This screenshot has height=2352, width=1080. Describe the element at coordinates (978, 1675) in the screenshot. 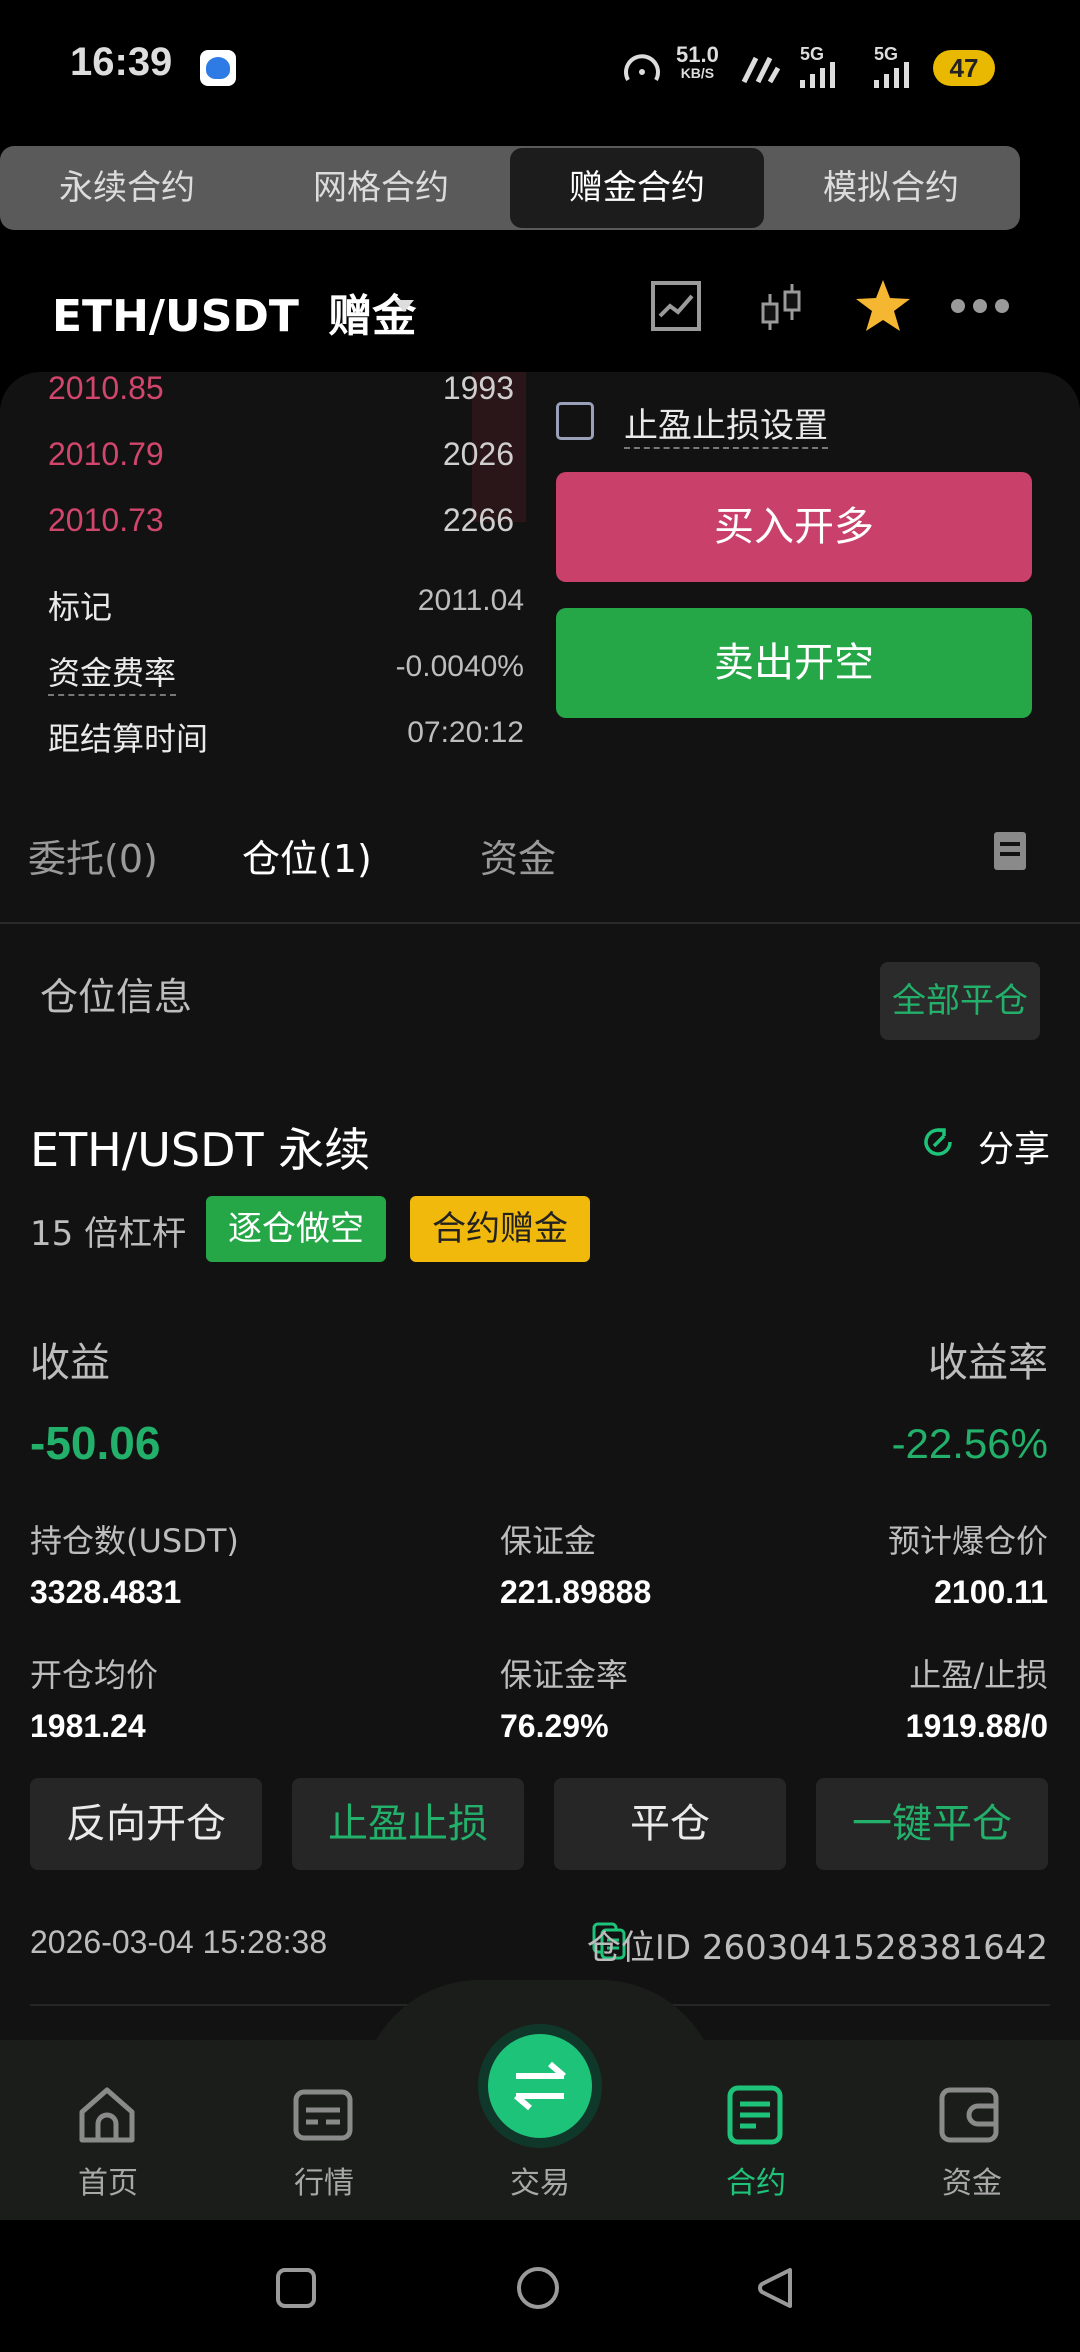

I see `tpsl-label: 止盈/止损` at that location.